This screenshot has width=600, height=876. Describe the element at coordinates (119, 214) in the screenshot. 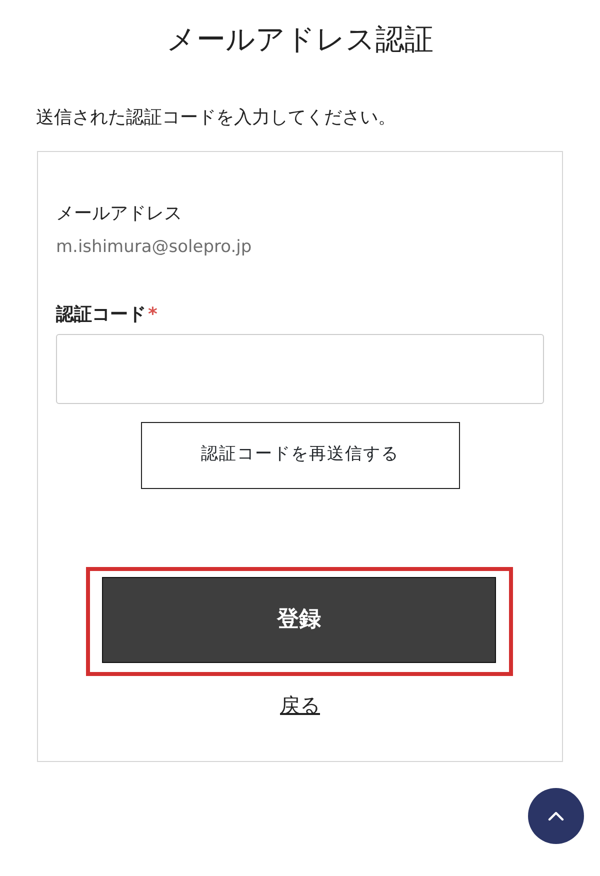

I see `email-label: メールアドレス` at that location.